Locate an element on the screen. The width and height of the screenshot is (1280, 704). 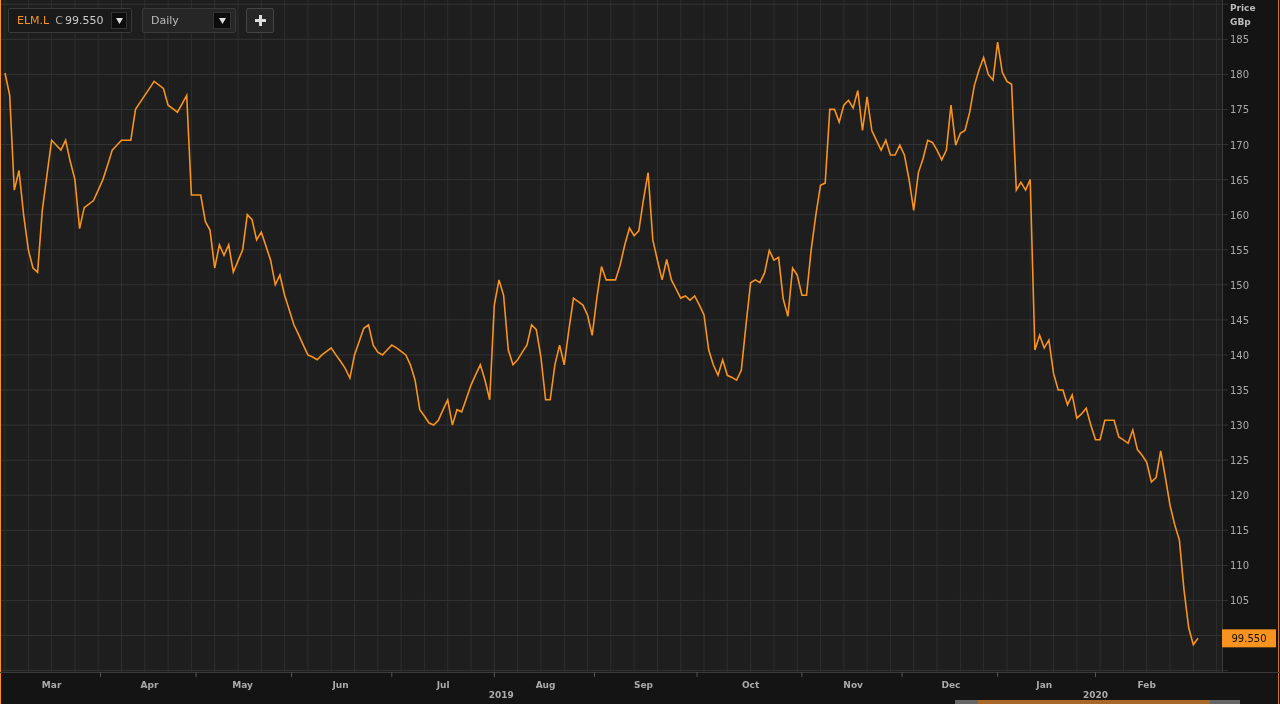
axis-label: Jun is located at coordinates (340, 685).